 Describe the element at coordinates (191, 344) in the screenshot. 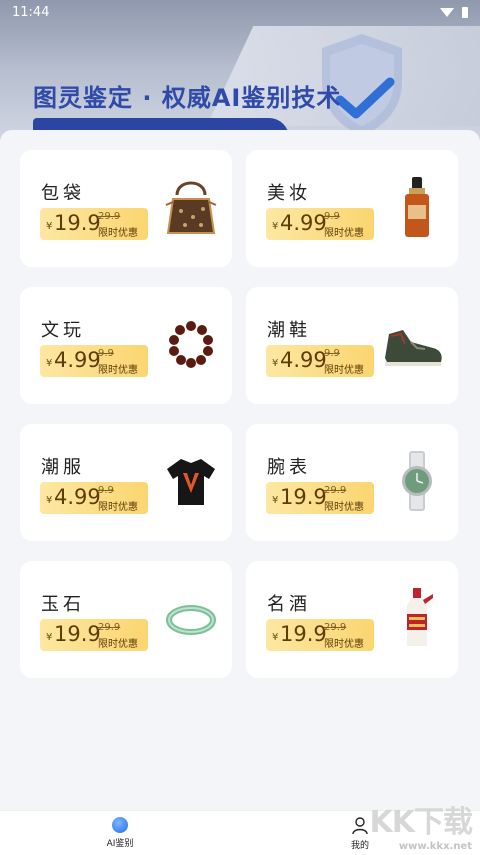

I see `bead-bracelet-icon` at that location.